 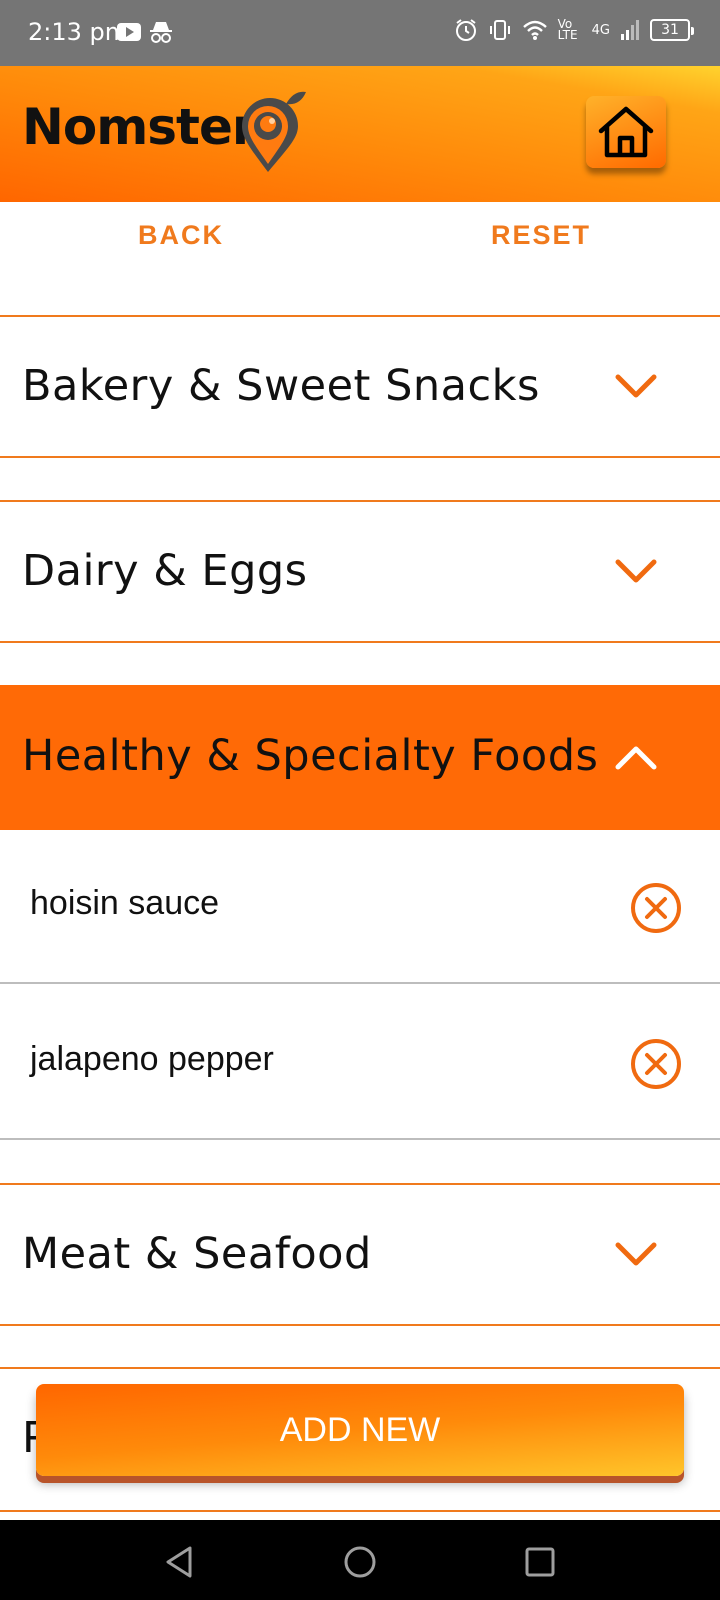 I want to click on incognito-icon, so click(x=161, y=32).